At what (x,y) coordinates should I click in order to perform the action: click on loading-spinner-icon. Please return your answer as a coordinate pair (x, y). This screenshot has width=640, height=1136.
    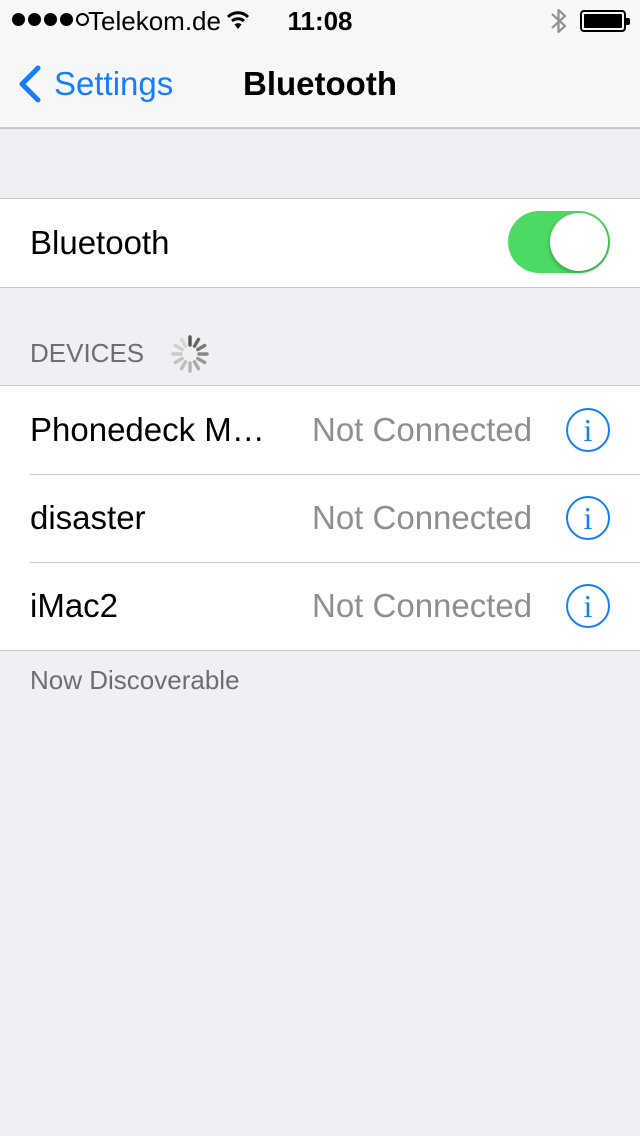
    Looking at the image, I should click on (190, 354).